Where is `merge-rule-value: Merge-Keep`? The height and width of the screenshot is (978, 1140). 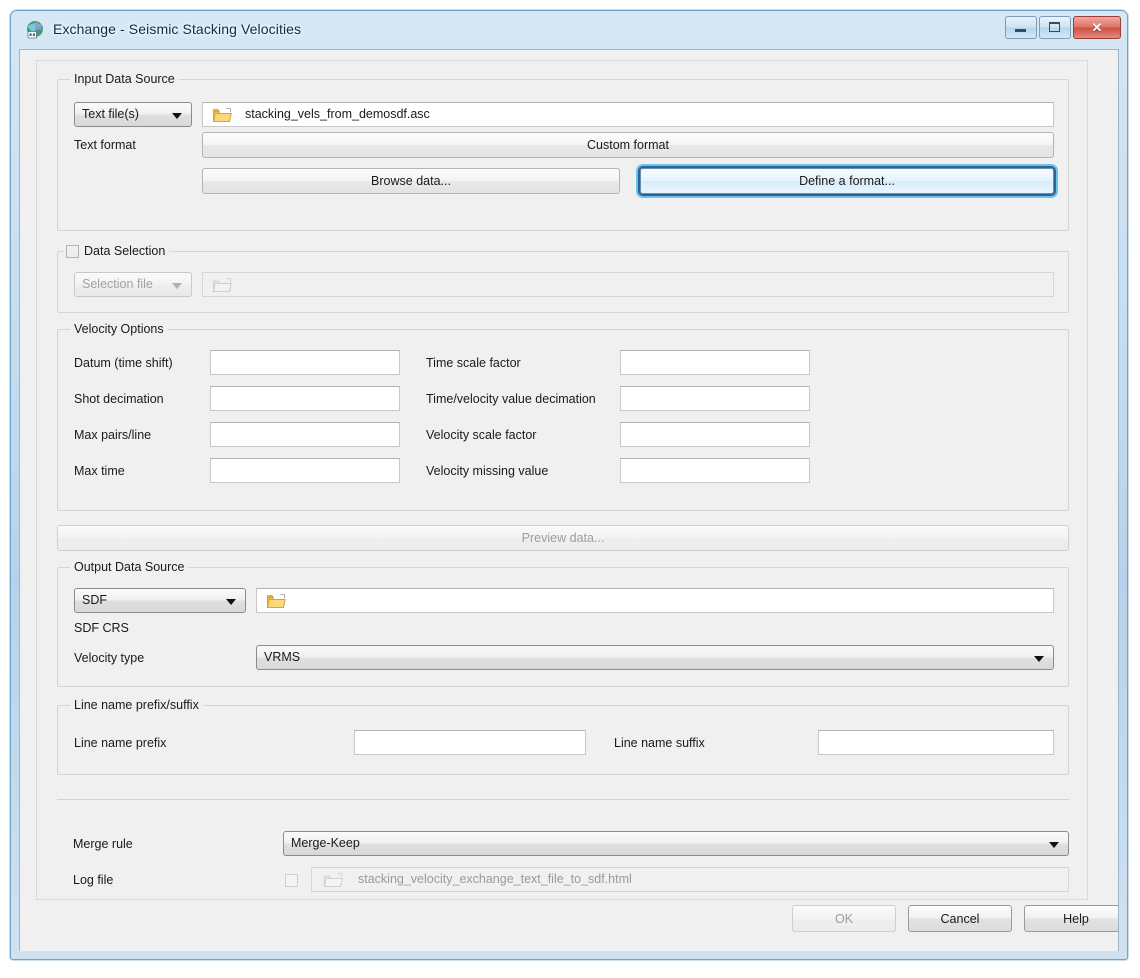
merge-rule-value: Merge-Keep is located at coordinates (325, 843).